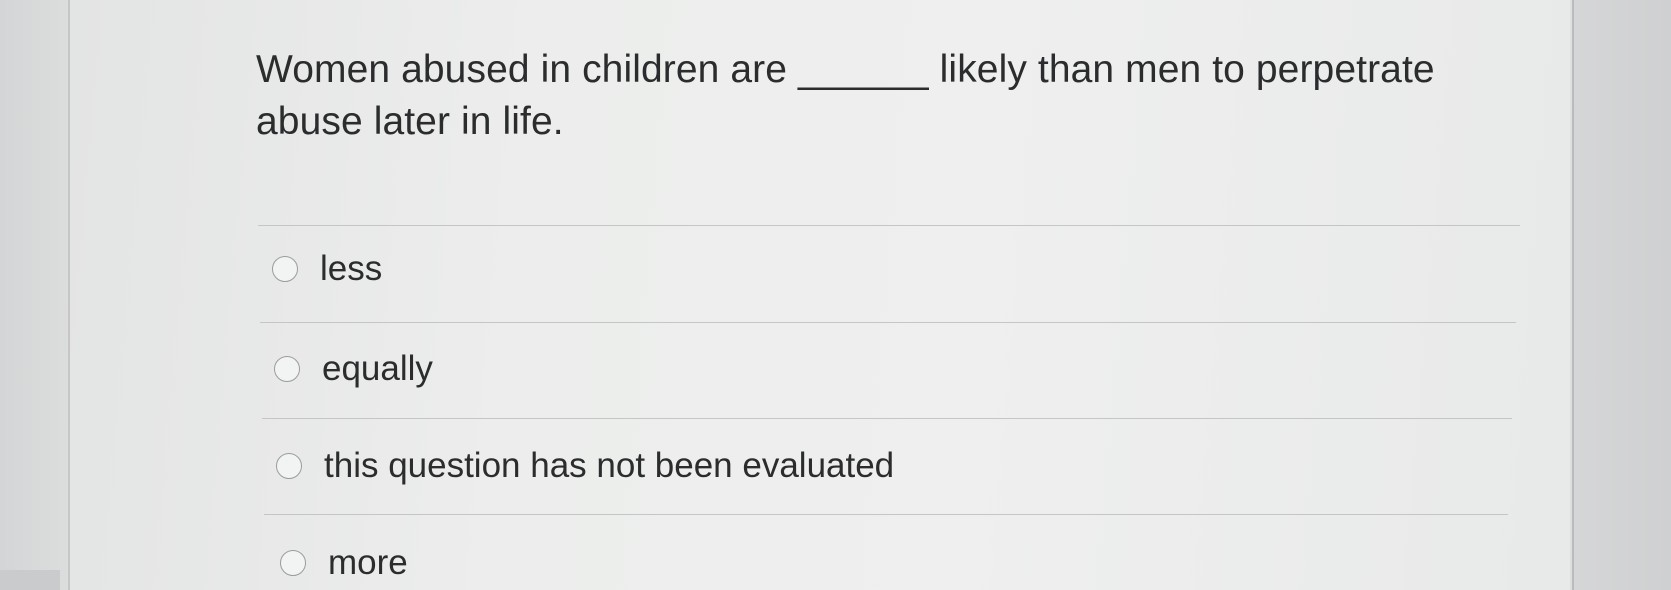  I want to click on option-label-more: more, so click(368, 562).